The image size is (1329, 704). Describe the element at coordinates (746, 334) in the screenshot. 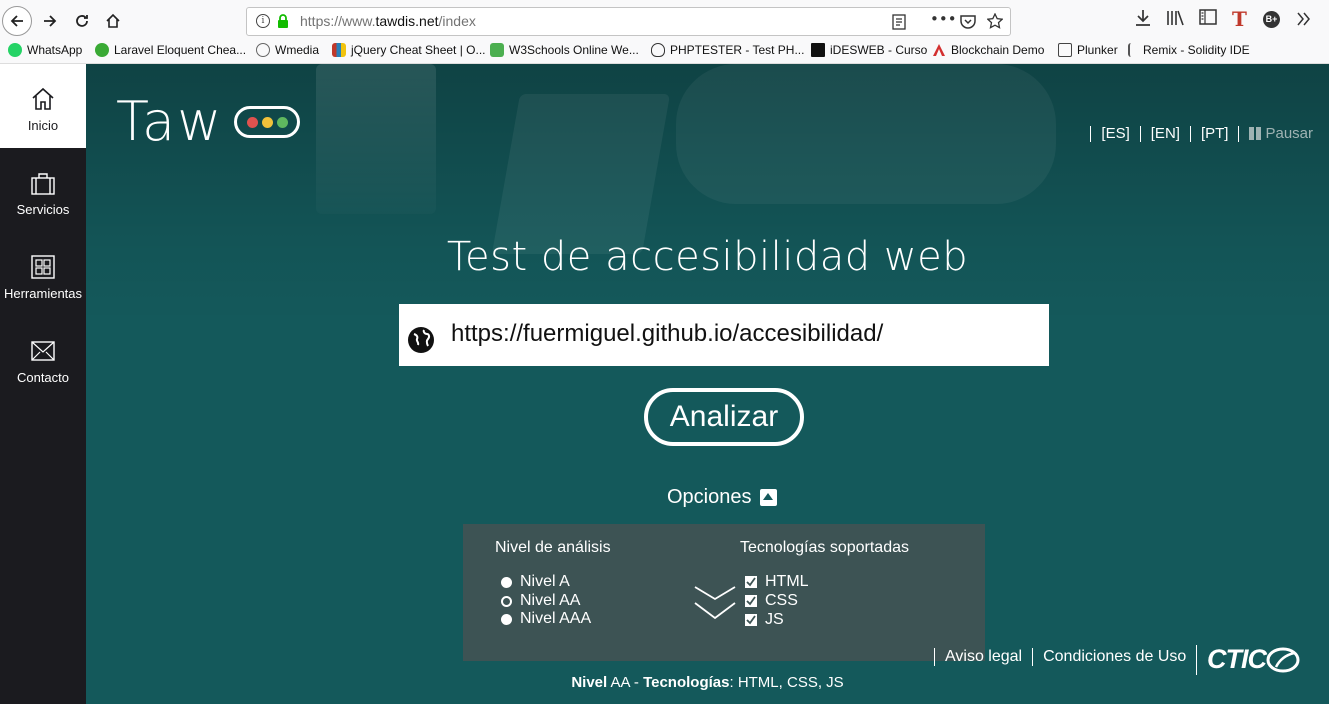

I see `url-input` at that location.